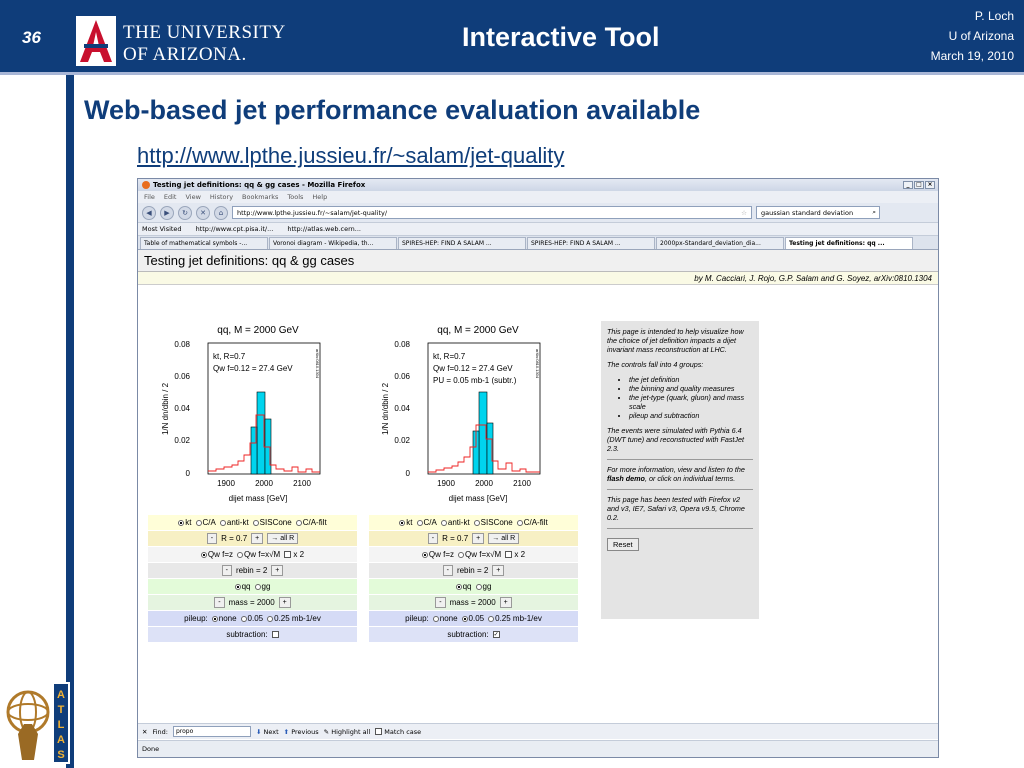 This screenshot has height=768, width=1024. Describe the element at coordinates (522, 483) in the screenshot. I see `x-tick: 2100` at that location.